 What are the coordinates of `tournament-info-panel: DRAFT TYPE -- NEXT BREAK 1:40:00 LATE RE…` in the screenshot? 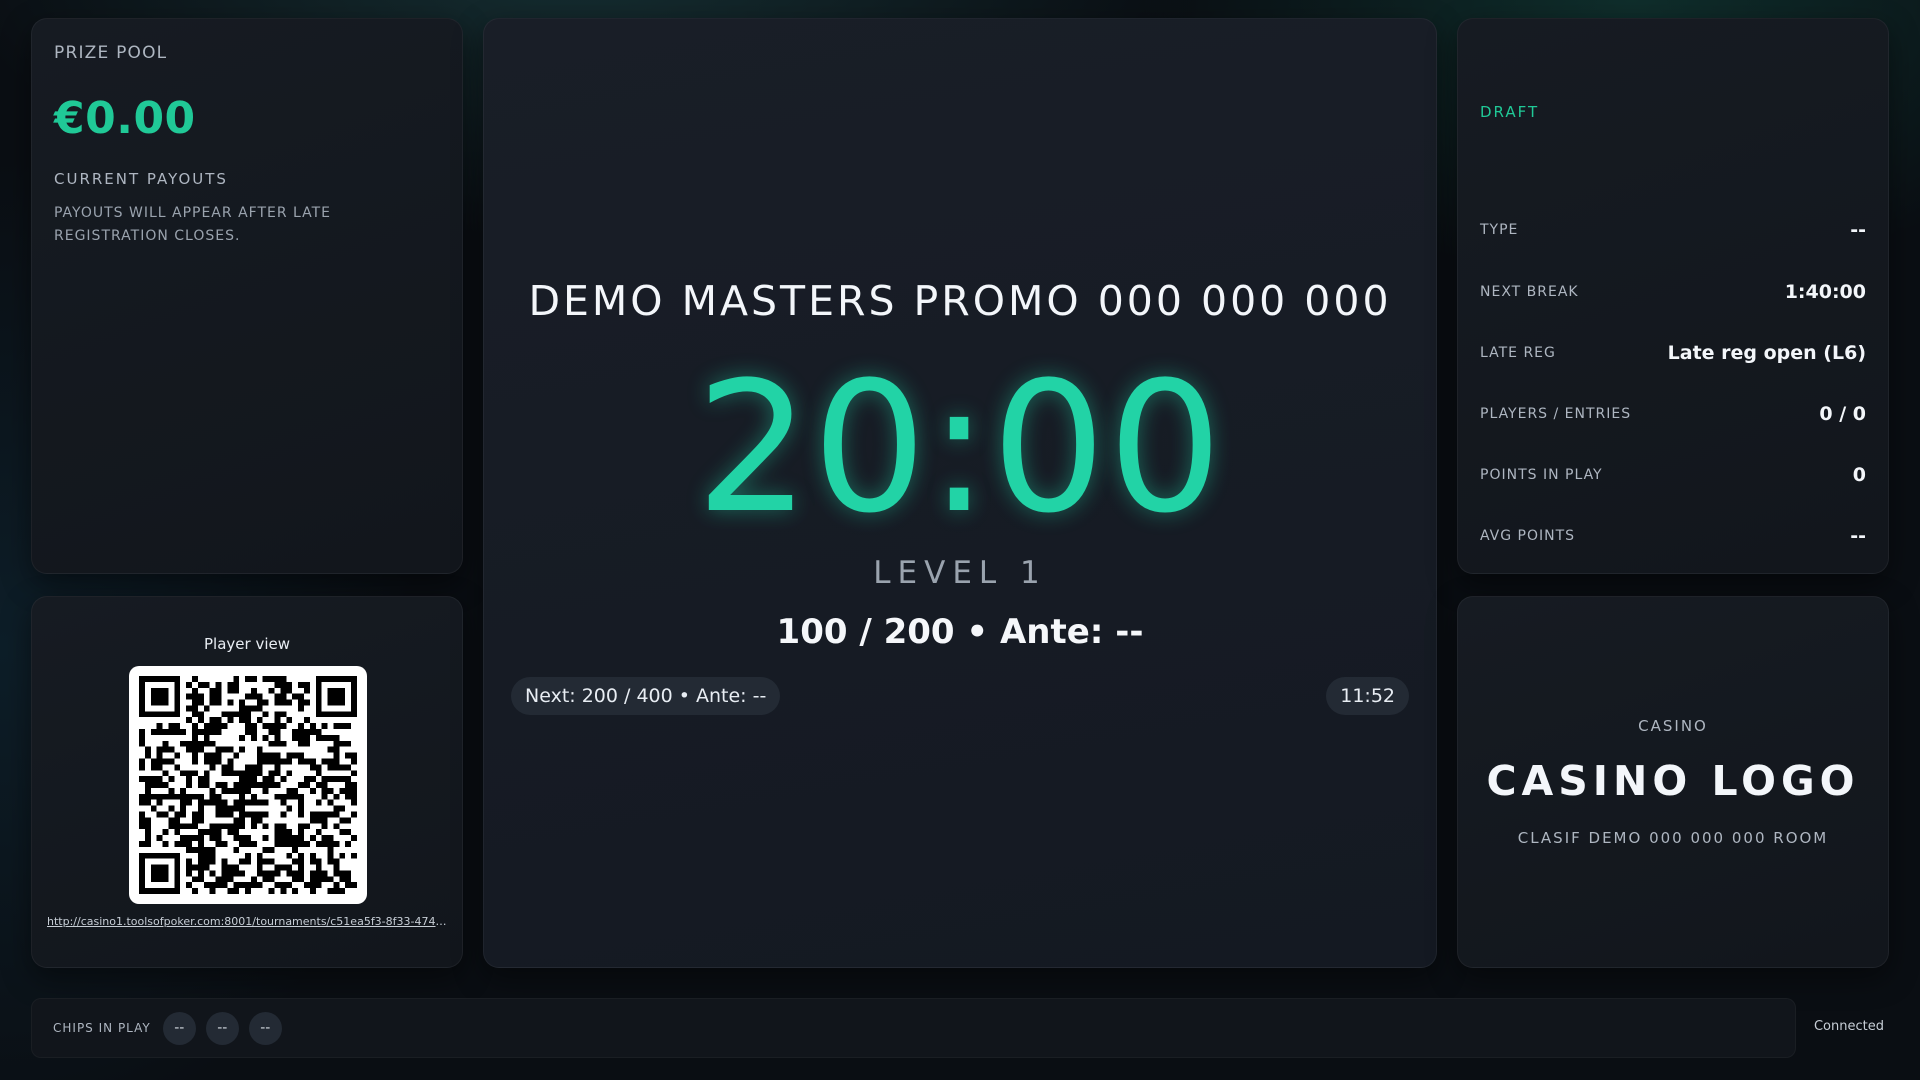 It's located at (1673, 296).